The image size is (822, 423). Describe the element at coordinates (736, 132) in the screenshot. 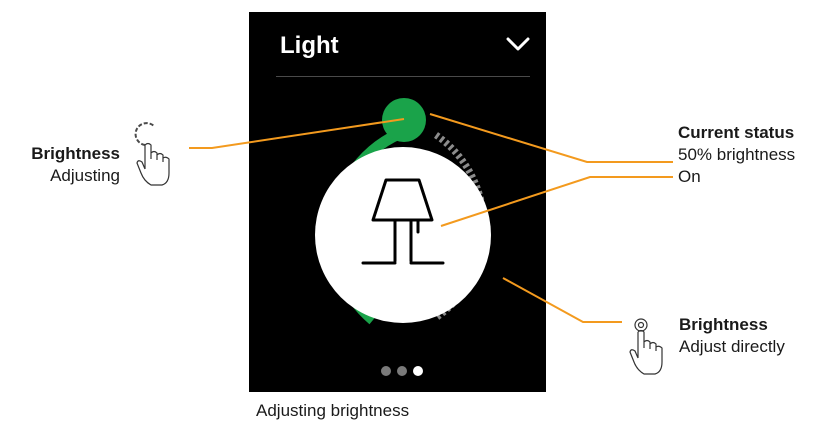

I see `annotation-title: Current status` at that location.